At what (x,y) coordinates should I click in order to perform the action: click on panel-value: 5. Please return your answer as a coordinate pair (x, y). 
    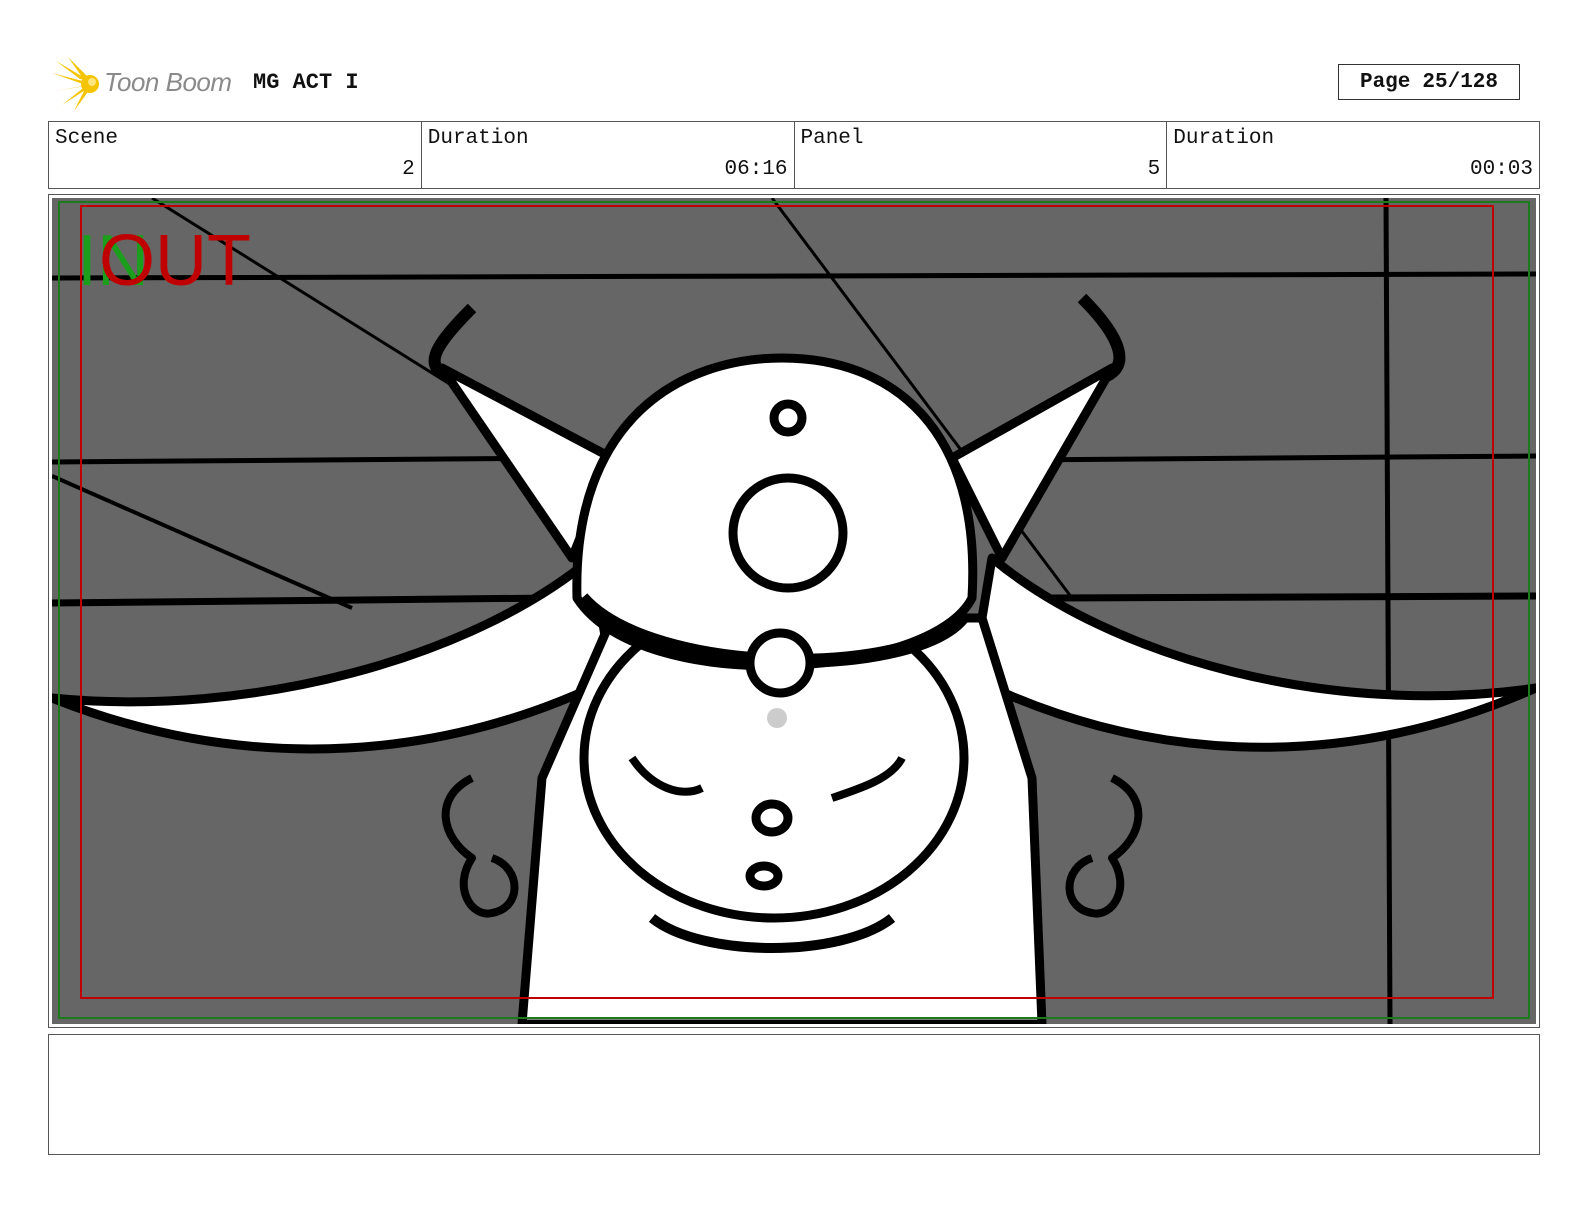
    Looking at the image, I should click on (1154, 169).